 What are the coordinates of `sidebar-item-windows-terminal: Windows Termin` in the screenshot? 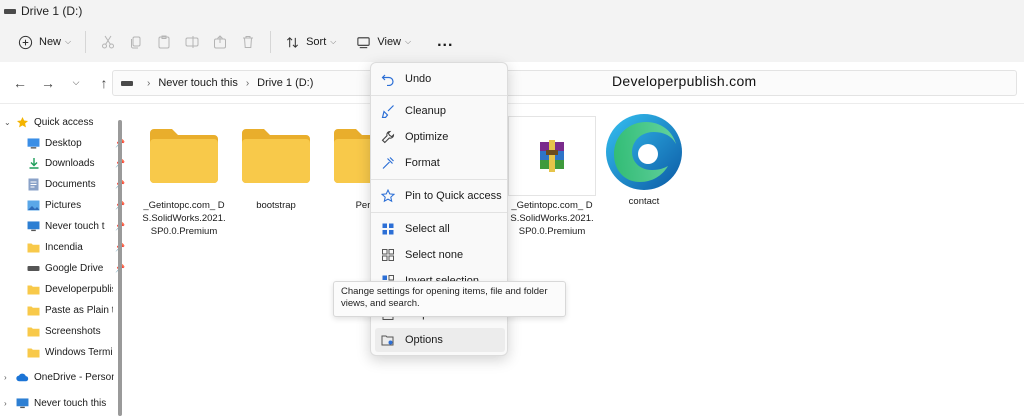 It's located at (70, 352).